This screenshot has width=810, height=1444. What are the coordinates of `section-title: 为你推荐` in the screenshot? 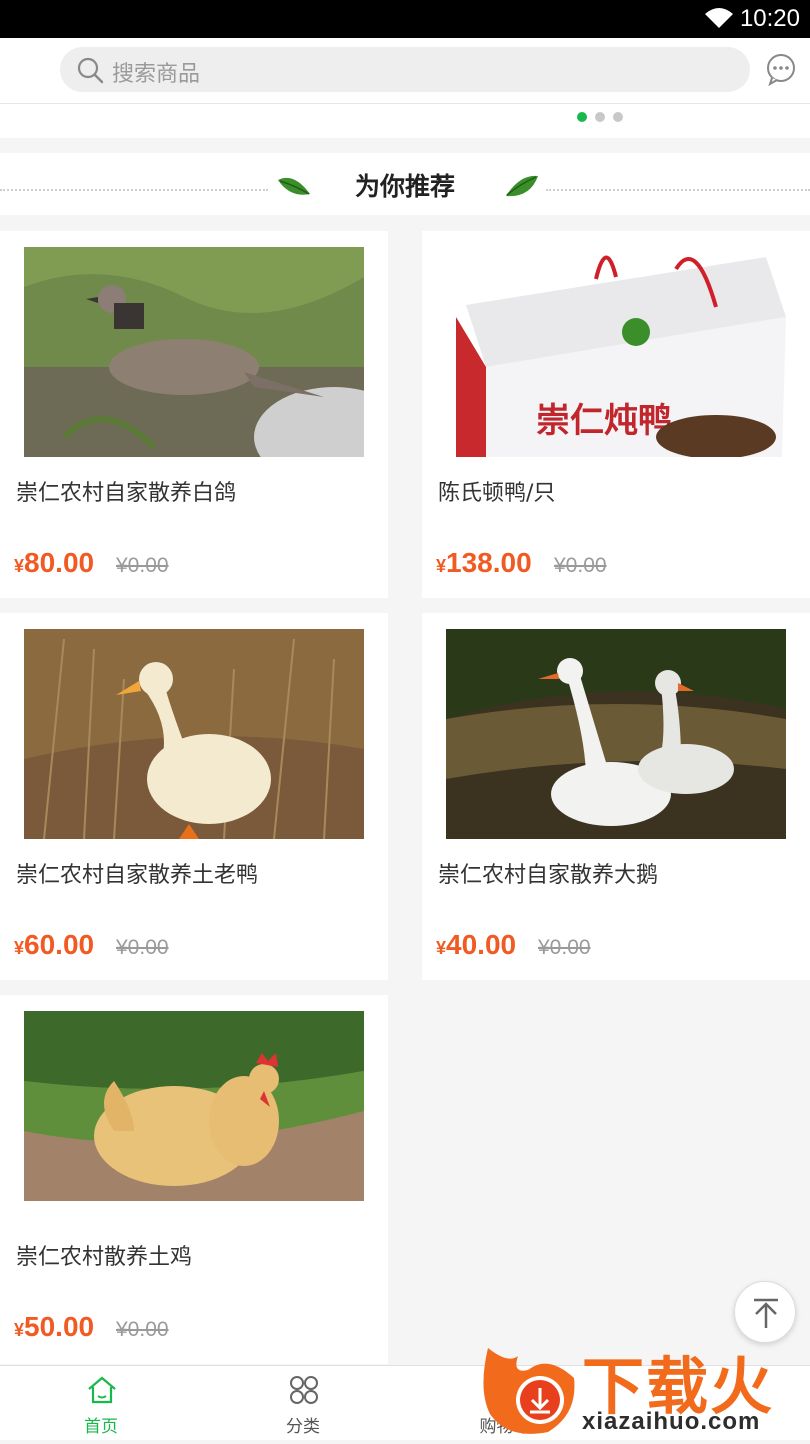 It's located at (404, 186).